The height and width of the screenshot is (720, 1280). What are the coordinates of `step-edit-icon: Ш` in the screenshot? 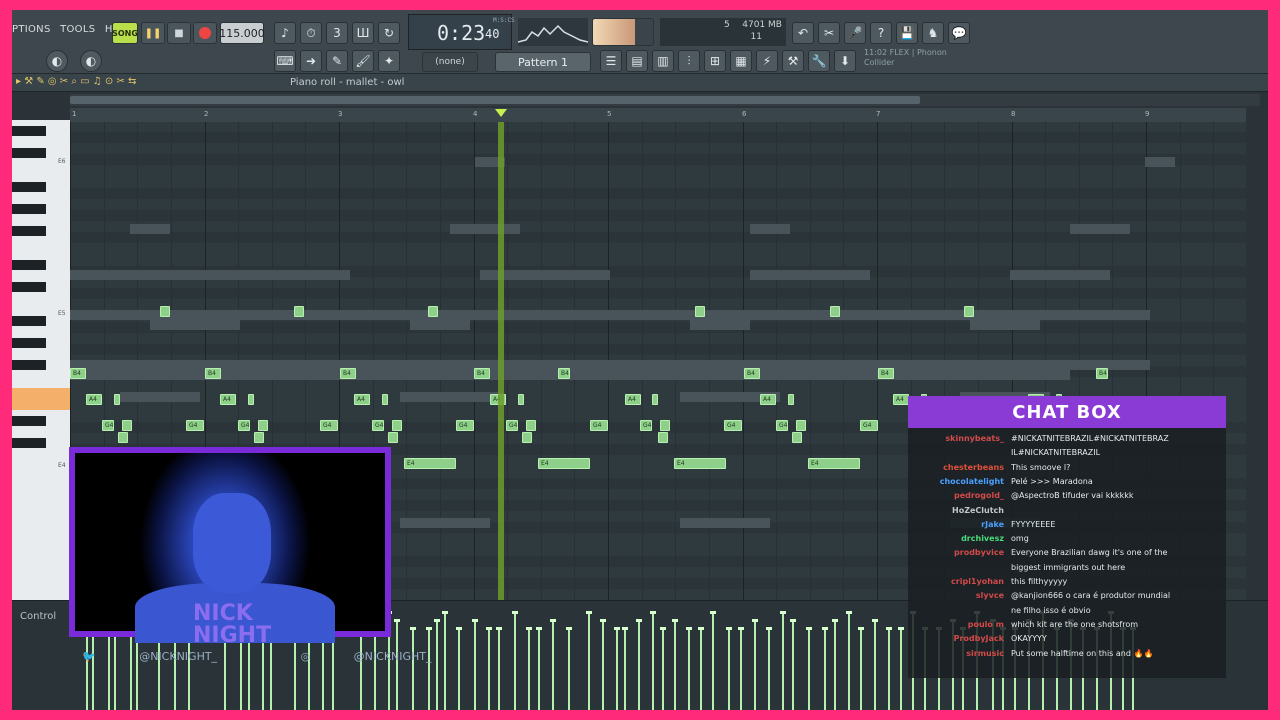 It's located at (363, 33).